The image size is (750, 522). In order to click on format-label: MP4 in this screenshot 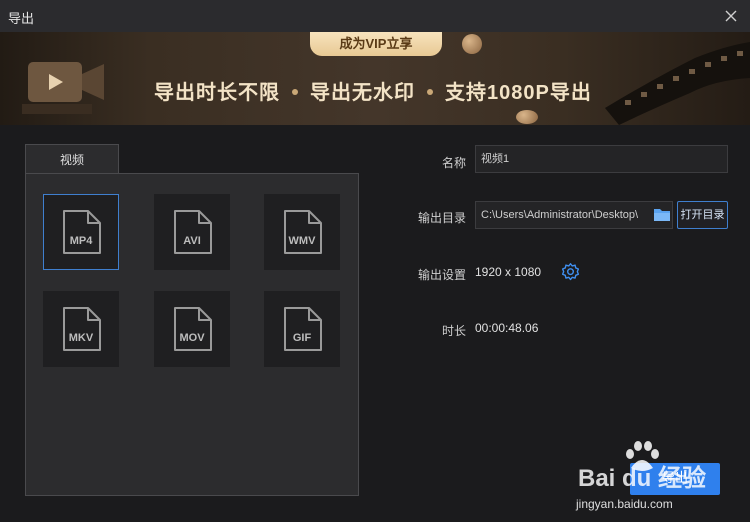, I will do `click(81, 241)`.